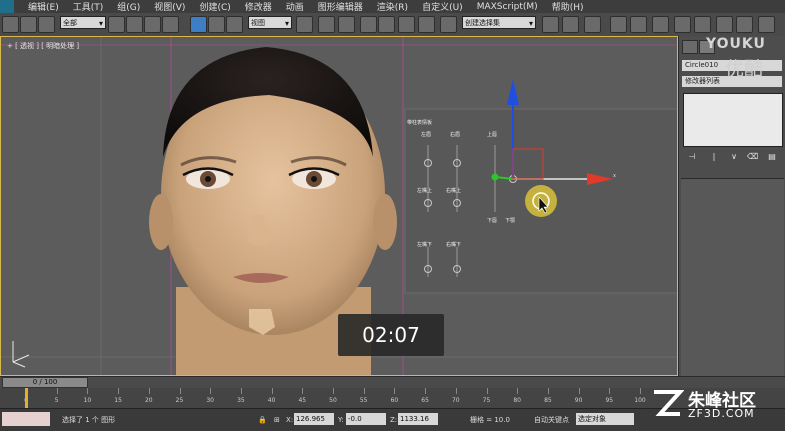 The image size is (785, 431). Describe the element at coordinates (605, 419) in the screenshot. I see `key-filter-dropdown: 选定对象` at that location.